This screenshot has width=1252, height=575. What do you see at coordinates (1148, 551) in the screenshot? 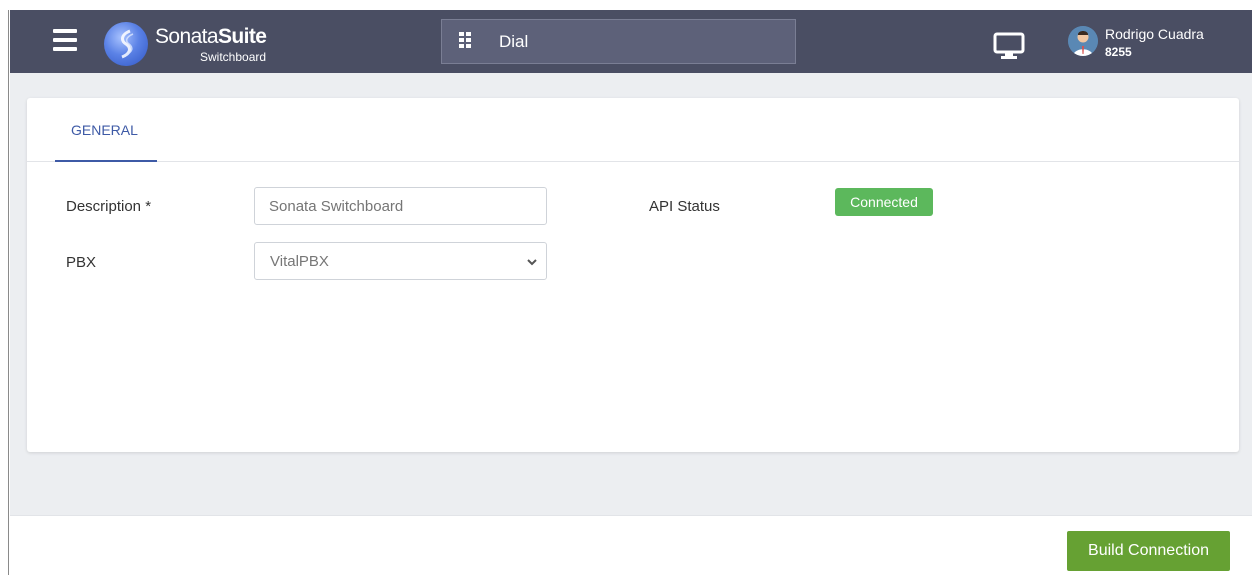
I see `build-connection-button: Build Connection` at bounding box center [1148, 551].